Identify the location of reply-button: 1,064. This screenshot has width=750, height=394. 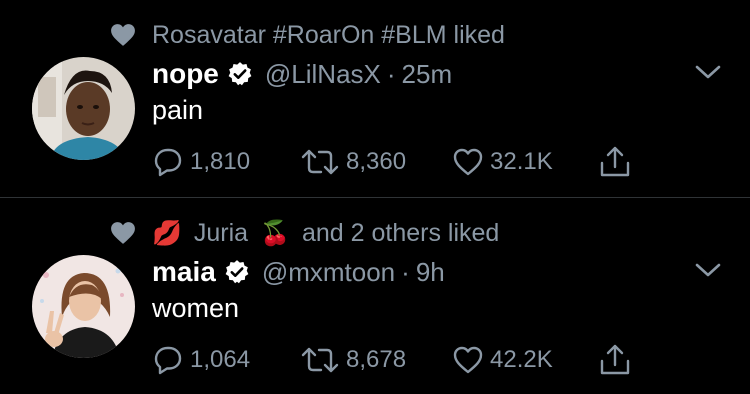
(201, 360).